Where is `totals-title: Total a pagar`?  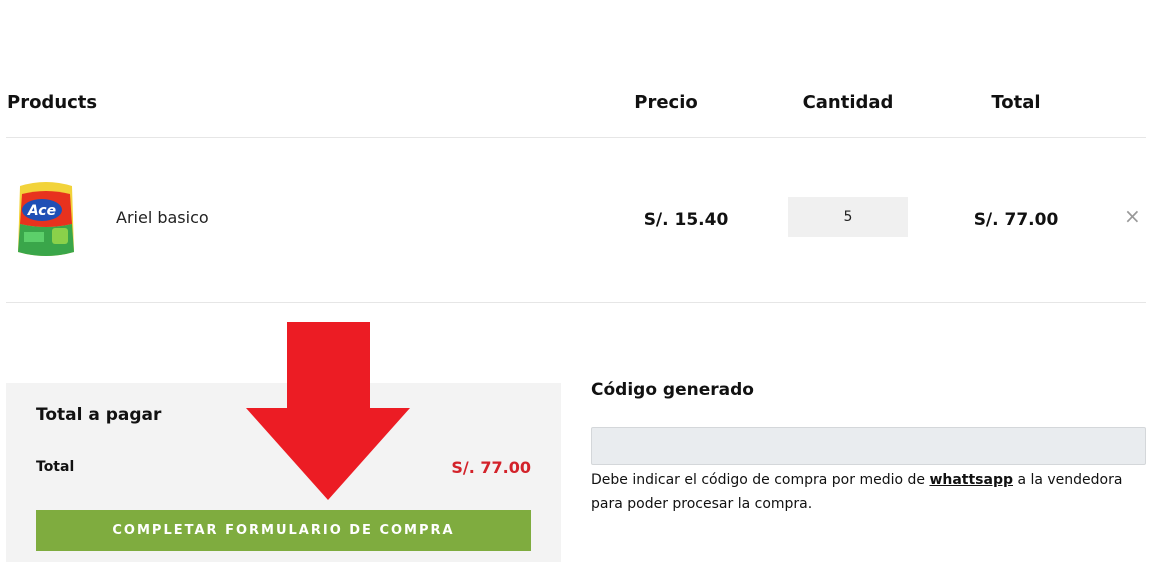
totals-title: Total a pagar is located at coordinates (99, 415).